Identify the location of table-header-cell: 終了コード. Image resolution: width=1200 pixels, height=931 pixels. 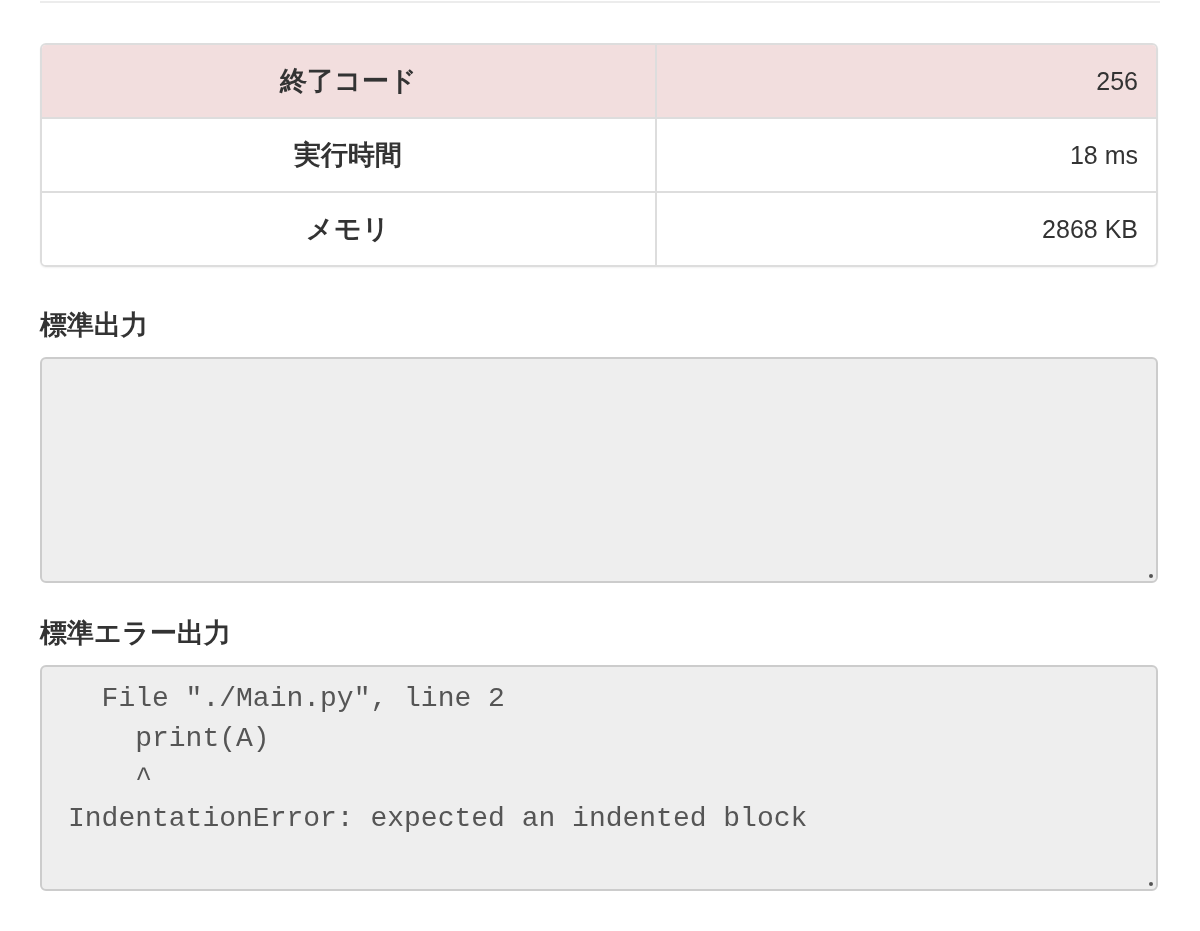
(349, 82).